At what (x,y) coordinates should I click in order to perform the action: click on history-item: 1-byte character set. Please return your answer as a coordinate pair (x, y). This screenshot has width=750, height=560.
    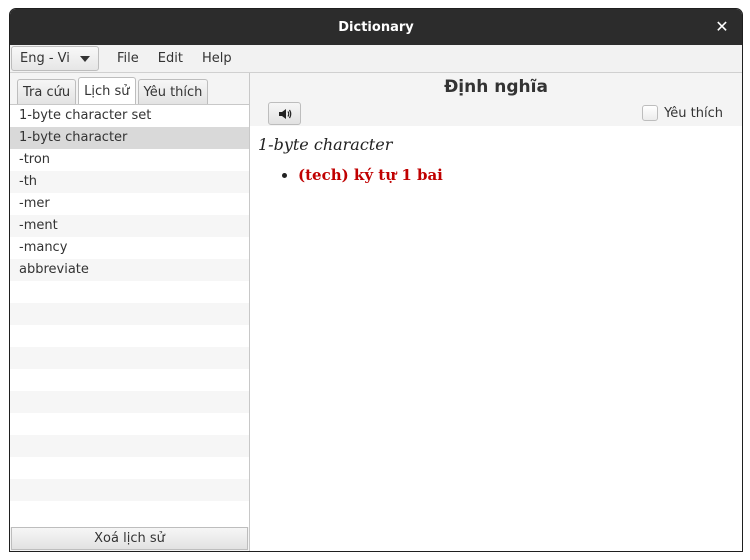
    Looking at the image, I should click on (129, 116).